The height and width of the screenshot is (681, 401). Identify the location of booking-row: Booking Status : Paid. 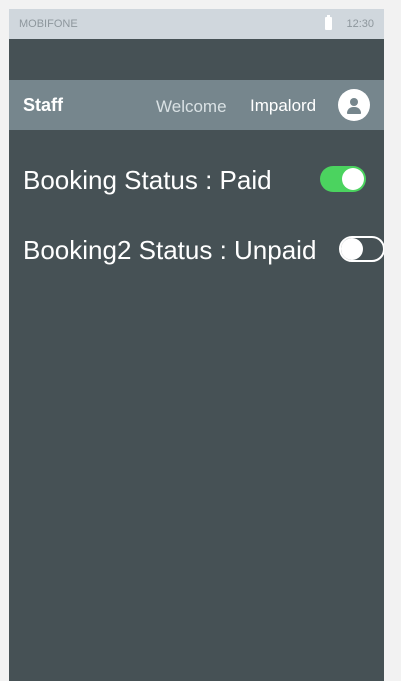
(196, 181).